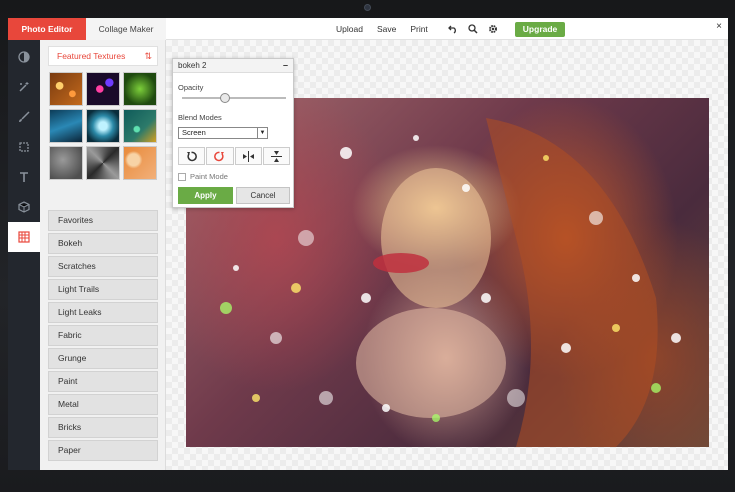  Describe the element at coordinates (24, 177) in the screenshot. I see `text-icon` at that location.